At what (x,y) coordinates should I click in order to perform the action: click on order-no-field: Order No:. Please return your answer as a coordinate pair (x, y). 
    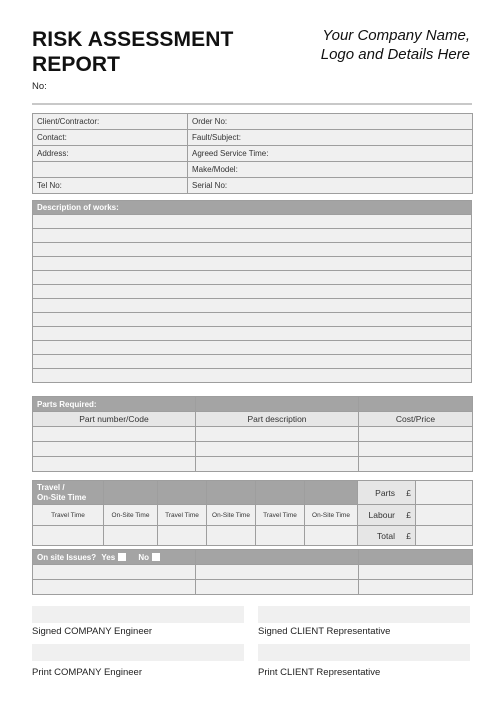
    Looking at the image, I should click on (330, 121).